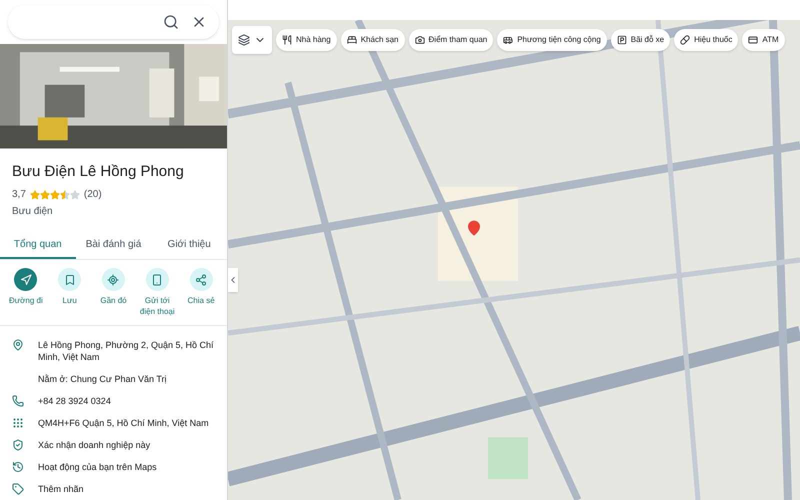  I want to click on target-icon, so click(113, 280).